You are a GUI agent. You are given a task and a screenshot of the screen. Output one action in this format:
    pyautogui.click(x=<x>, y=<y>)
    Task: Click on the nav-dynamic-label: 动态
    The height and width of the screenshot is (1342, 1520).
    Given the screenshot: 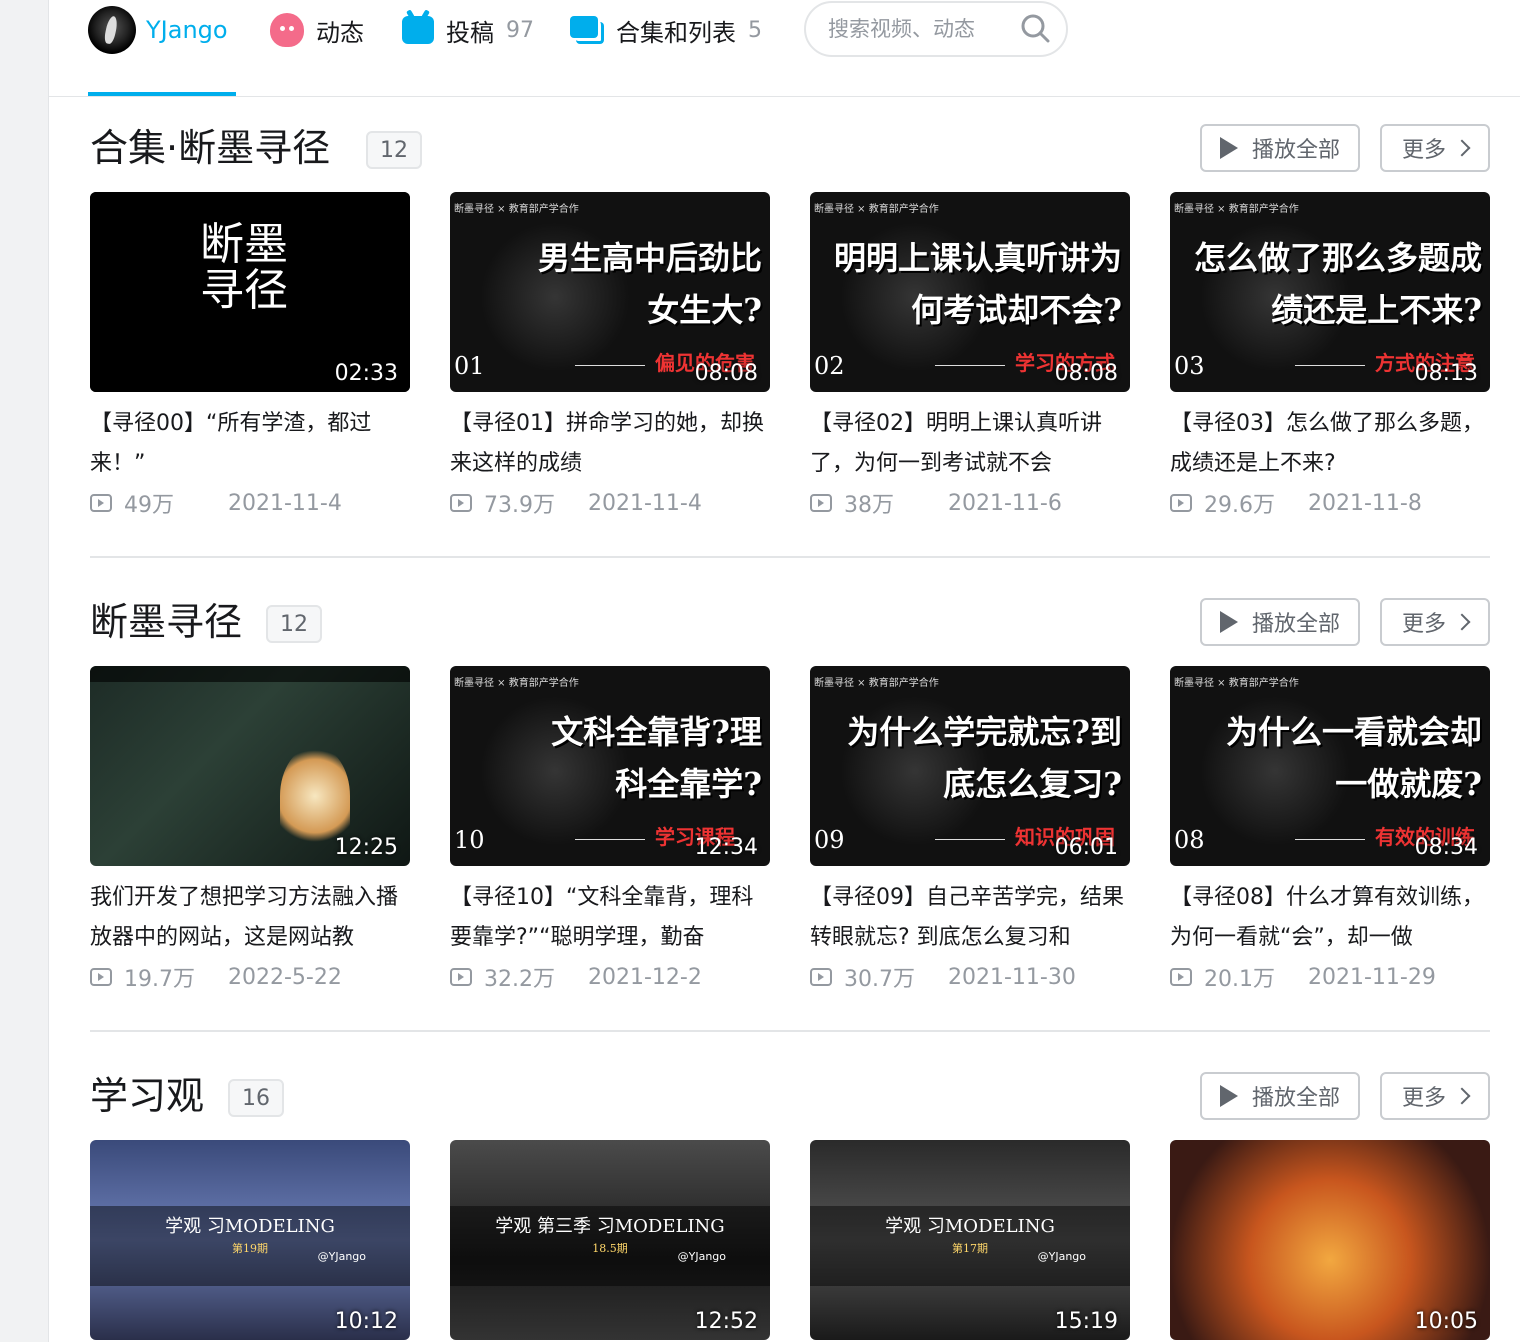 What is the action you would take?
    pyautogui.click(x=340, y=32)
    